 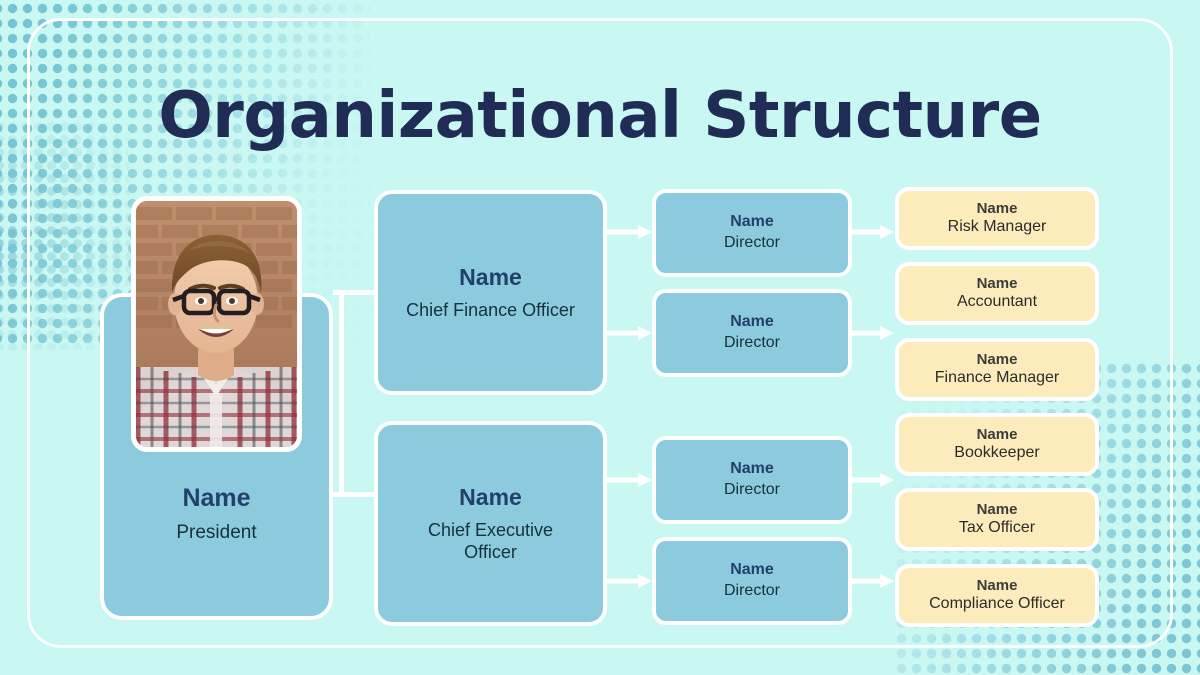 What do you see at coordinates (872, 232) in the screenshot?
I see `arrow-director-1-to-roles` at bounding box center [872, 232].